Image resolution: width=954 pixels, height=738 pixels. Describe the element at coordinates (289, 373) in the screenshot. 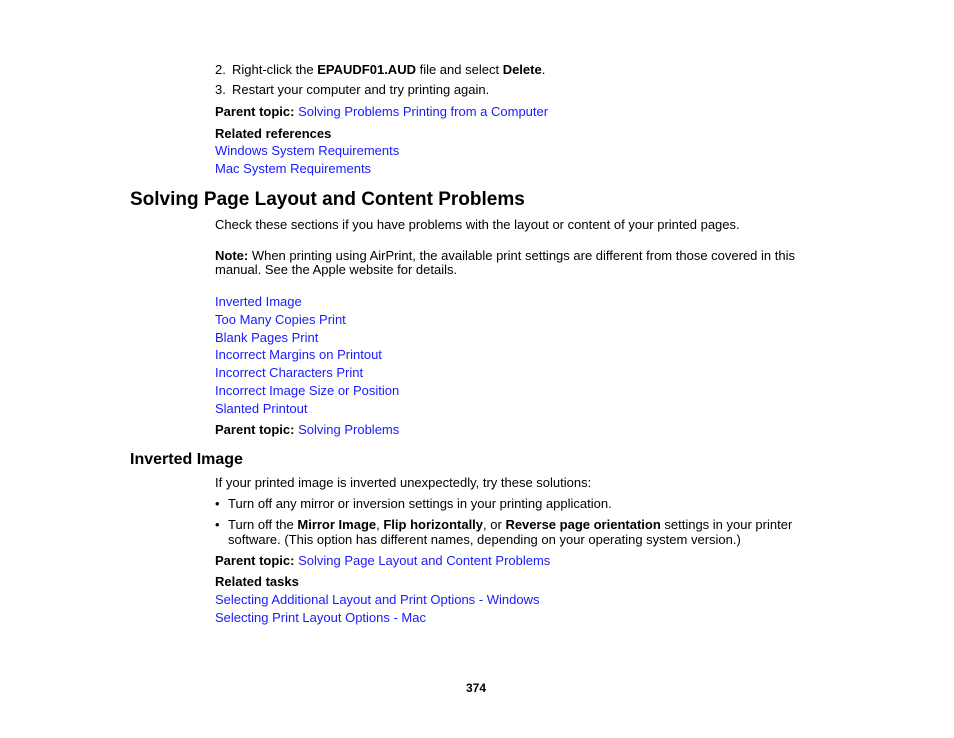

I see `topic-link-incorrect-characters: Incorrect Characters Print` at that location.